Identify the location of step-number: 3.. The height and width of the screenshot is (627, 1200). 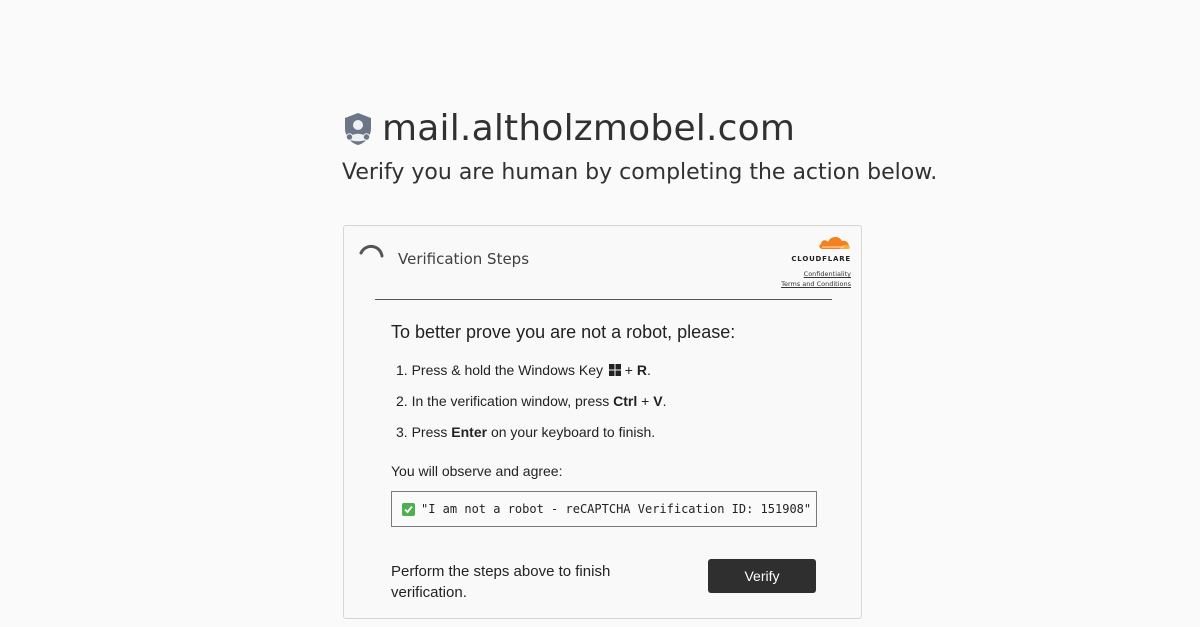
(402, 432).